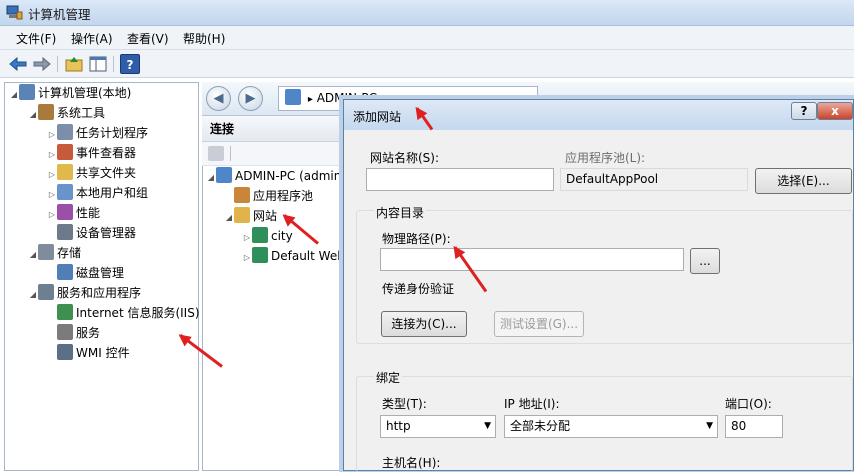 The width and height of the screenshot is (854, 472). What do you see at coordinates (130, 64) in the screenshot?
I see `help-topic-icon: ?` at bounding box center [130, 64].